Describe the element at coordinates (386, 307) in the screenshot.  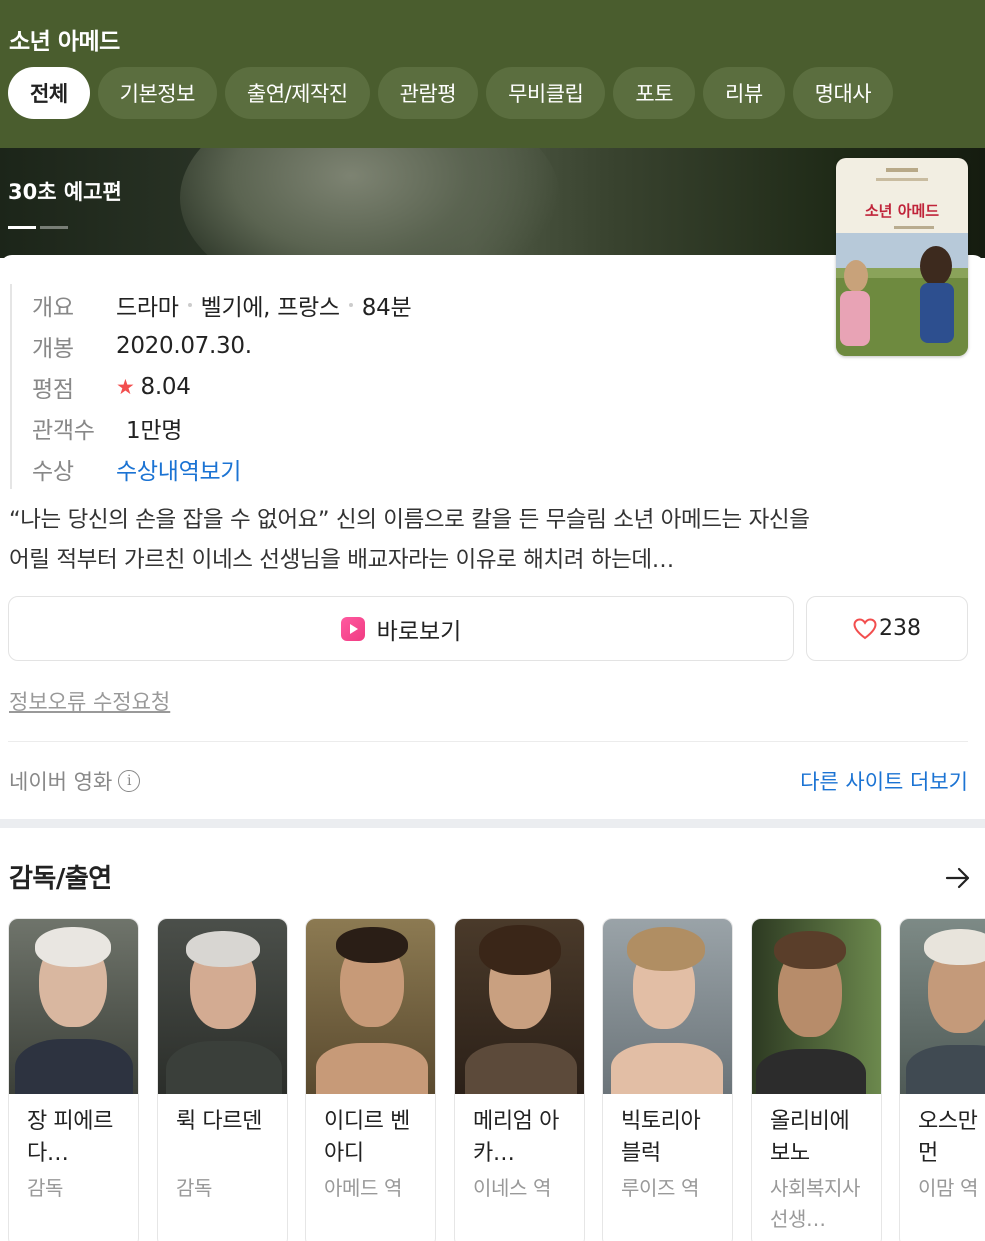
I see `runtime-value: 84분` at that location.